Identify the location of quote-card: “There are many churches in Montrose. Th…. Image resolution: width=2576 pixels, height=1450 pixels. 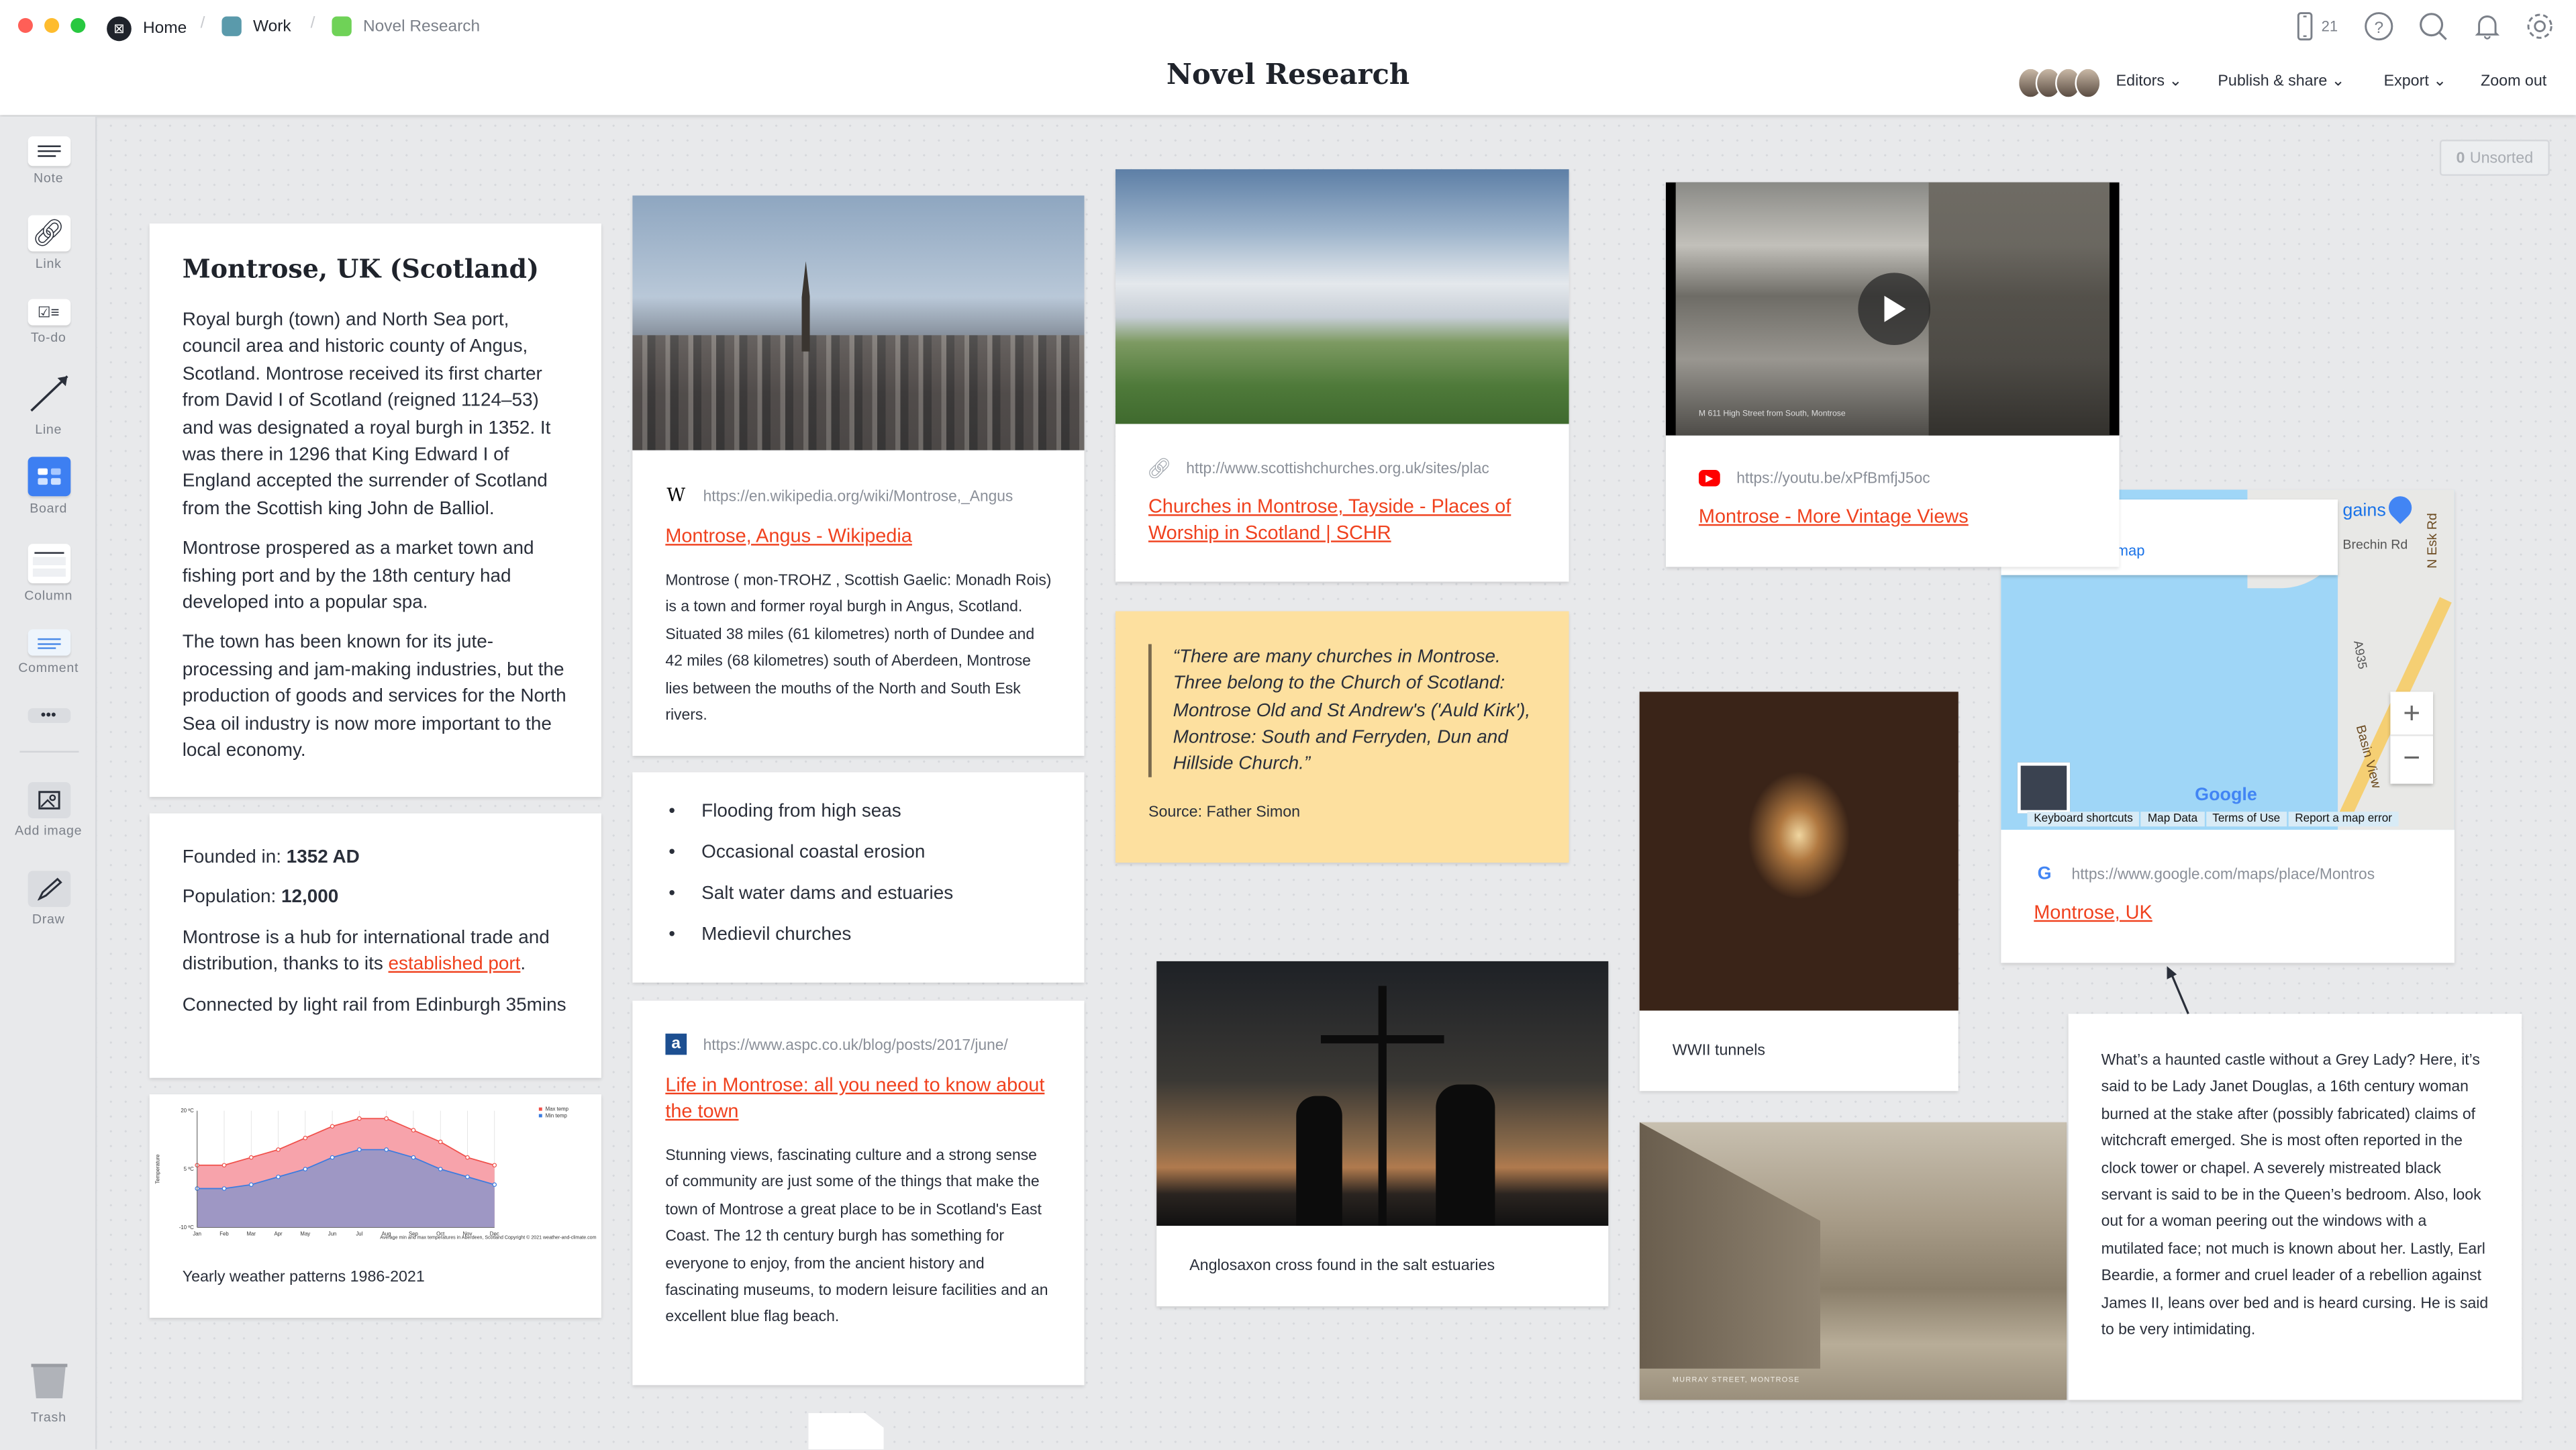
(1342, 737).